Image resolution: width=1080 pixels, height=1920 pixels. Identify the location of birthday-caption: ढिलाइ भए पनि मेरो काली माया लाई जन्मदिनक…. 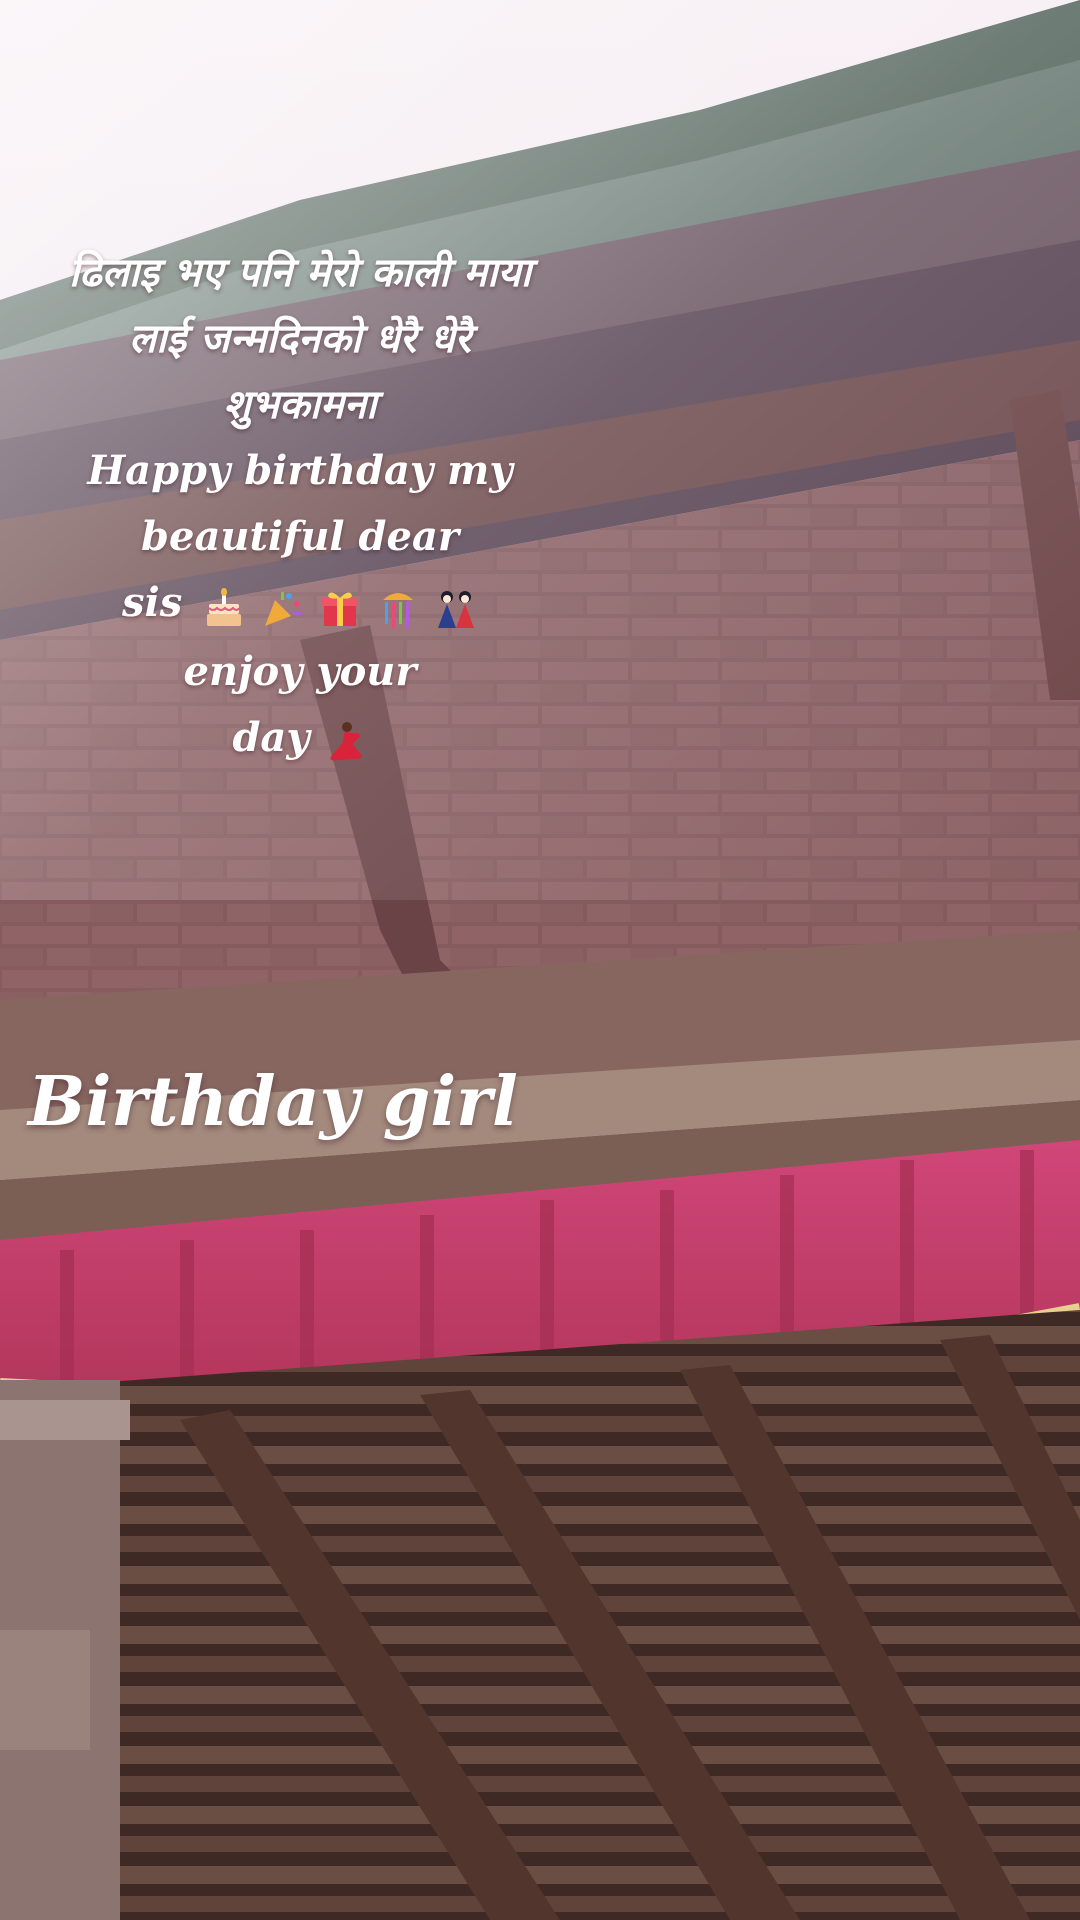
(300, 505).